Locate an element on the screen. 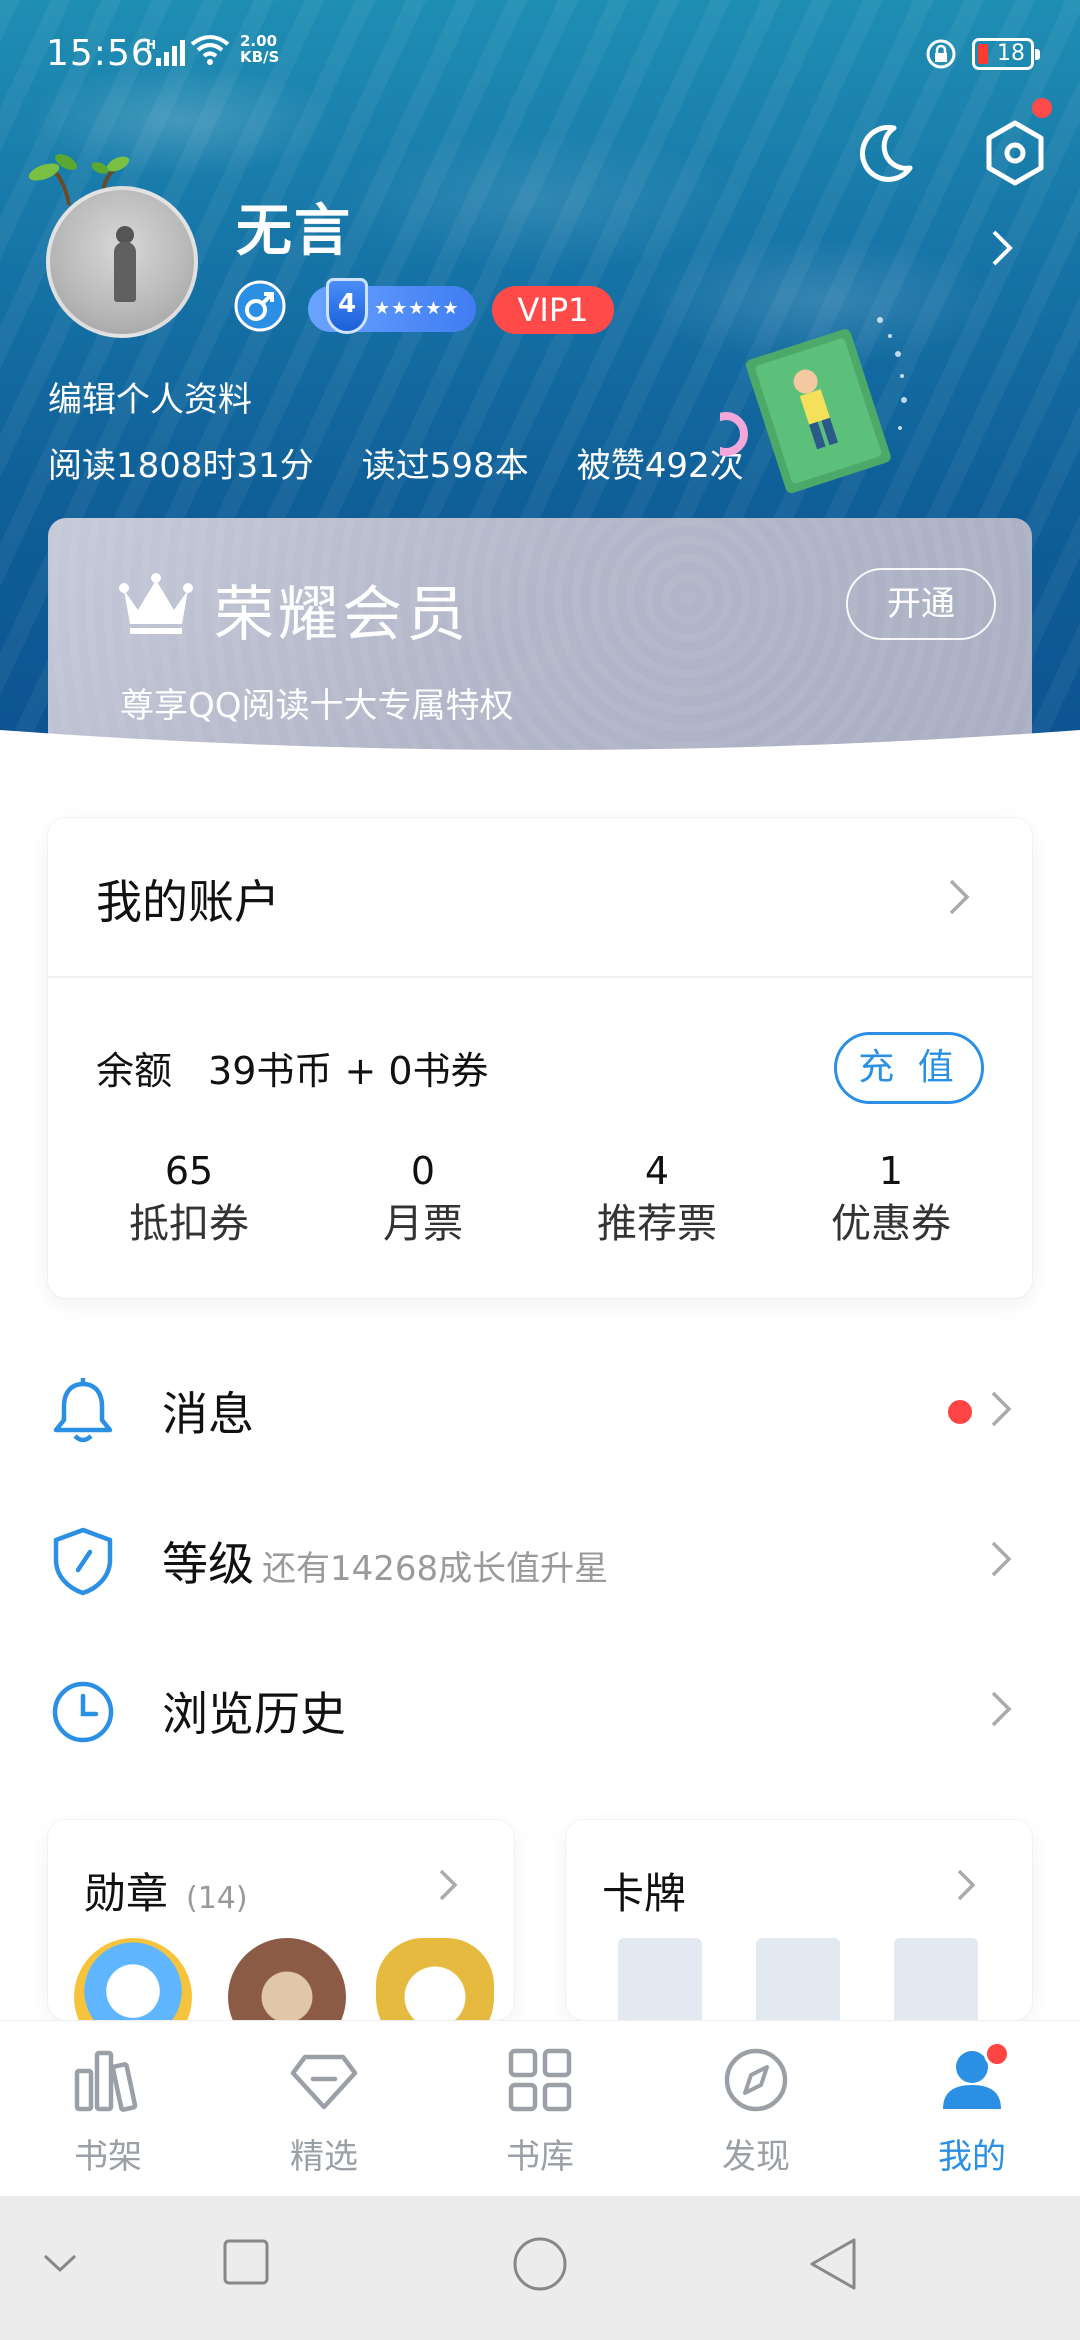 The height and width of the screenshot is (2340, 1080). diamond-icon is located at coordinates (324, 2082).